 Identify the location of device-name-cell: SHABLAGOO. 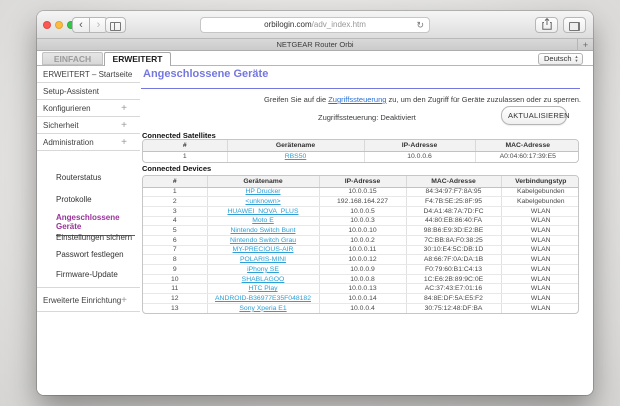
(263, 279).